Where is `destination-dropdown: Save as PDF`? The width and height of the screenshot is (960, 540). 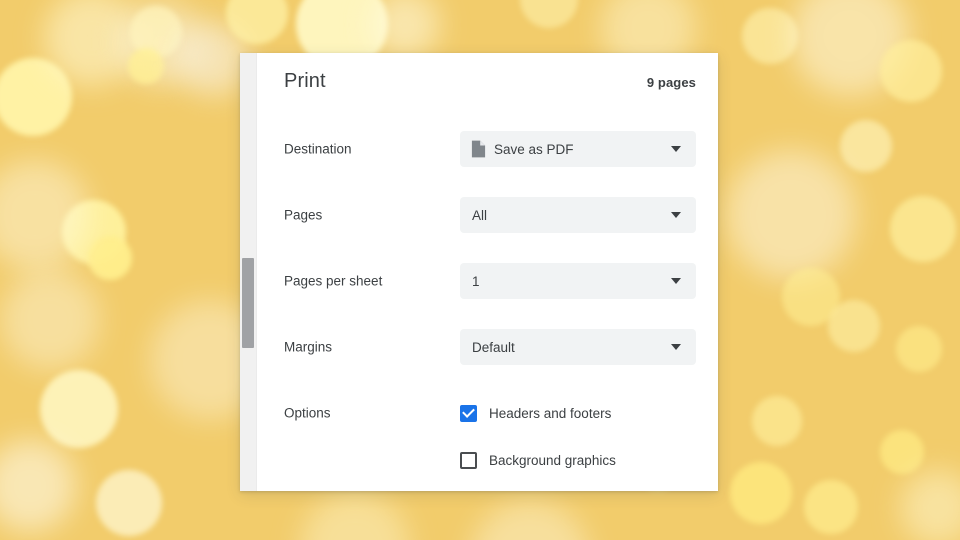 destination-dropdown: Save as PDF is located at coordinates (578, 149).